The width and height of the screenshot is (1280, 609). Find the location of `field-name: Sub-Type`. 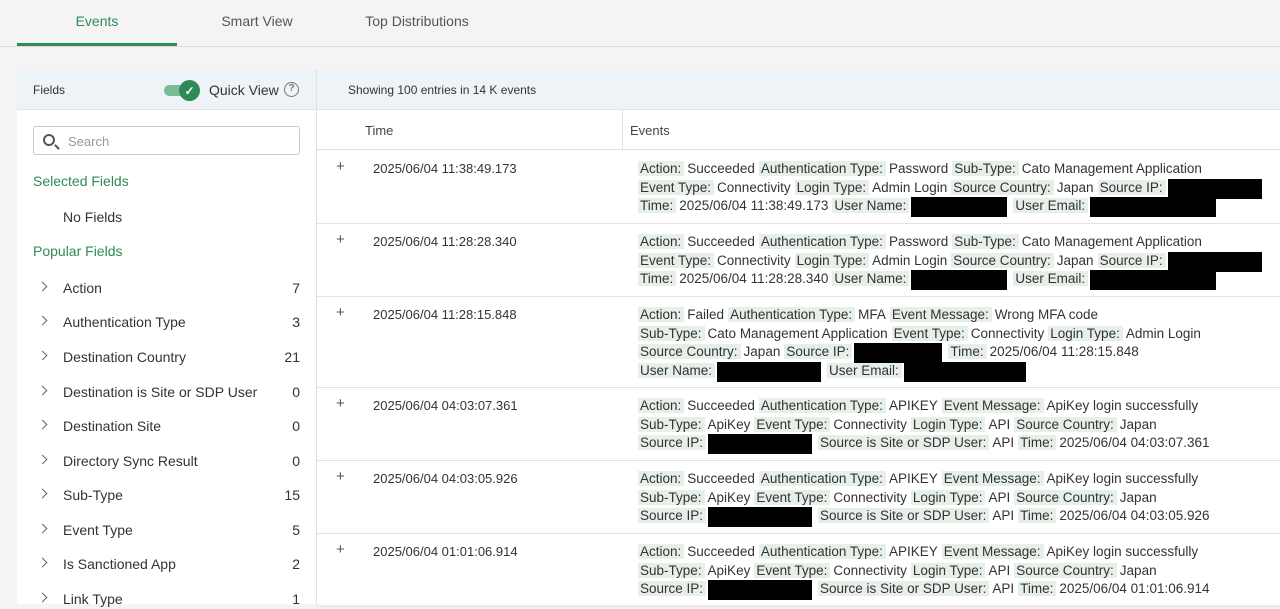

field-name: Sub-Type is located at coordinates (93, 495).